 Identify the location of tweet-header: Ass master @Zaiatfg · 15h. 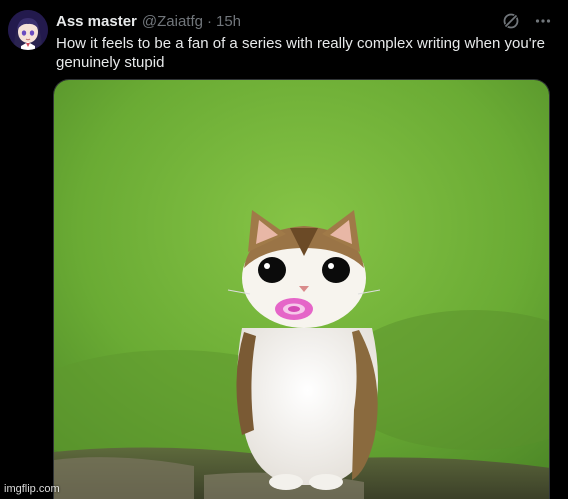
(148, 21).